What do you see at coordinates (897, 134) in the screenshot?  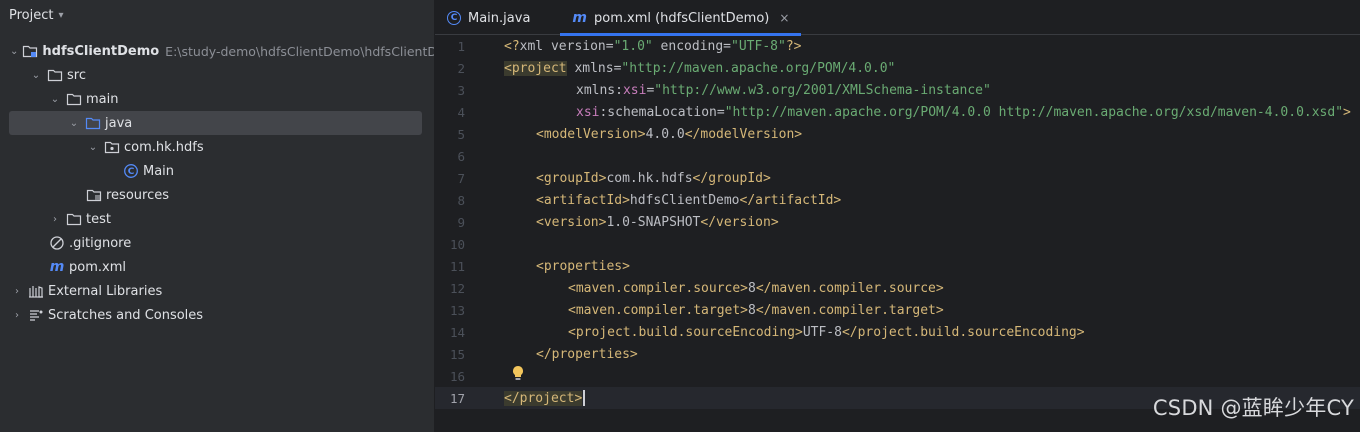 I see `code-line: 5 <modelVersion>4.0.0</modelVersion>` at bounding box center [897, 134].